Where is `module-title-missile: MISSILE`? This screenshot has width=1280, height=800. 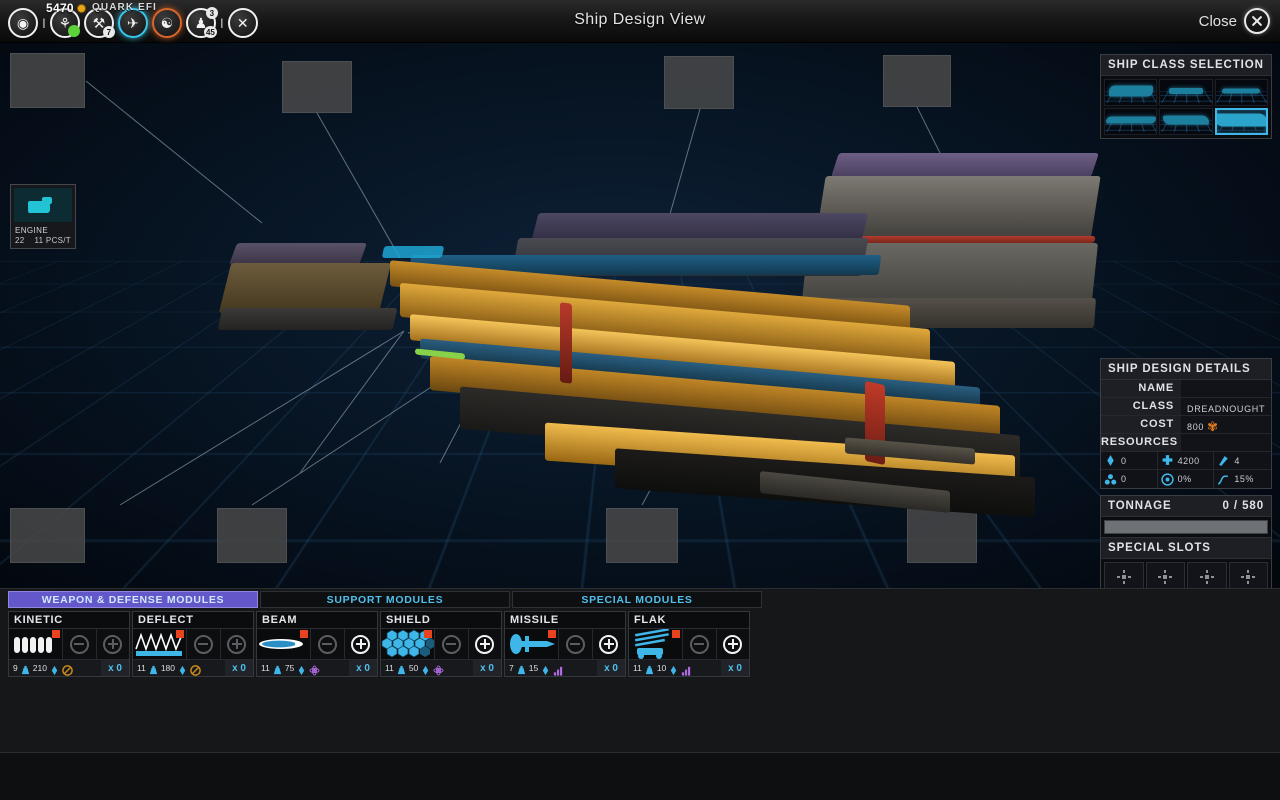
module-title-missile: MISSILE is located at coordinates (565, 620).